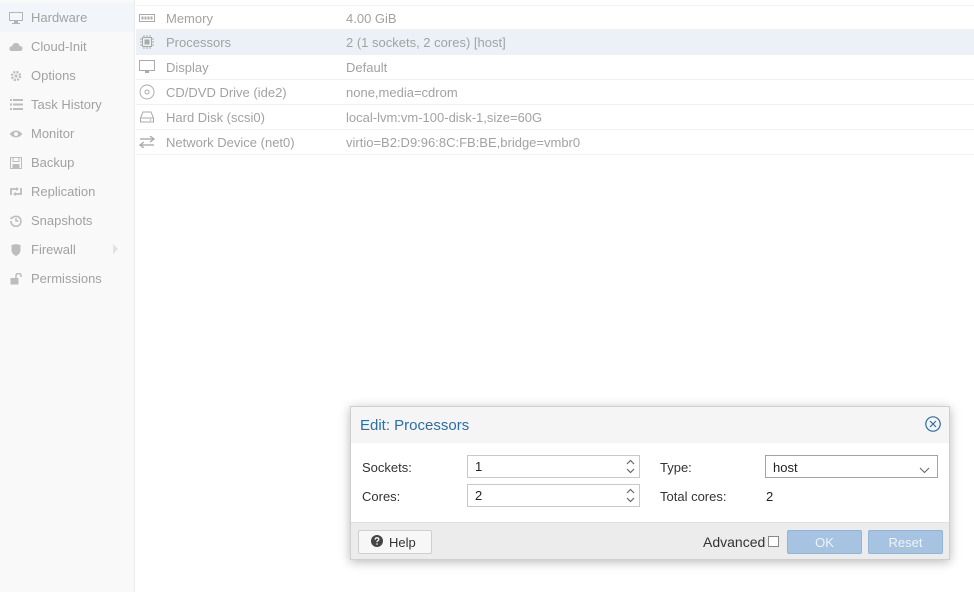 The image size is (974, 592). Describe the element at coordinates (693, 496) in the screenshot. I see `total-cores-label: Total cores:` at that location.